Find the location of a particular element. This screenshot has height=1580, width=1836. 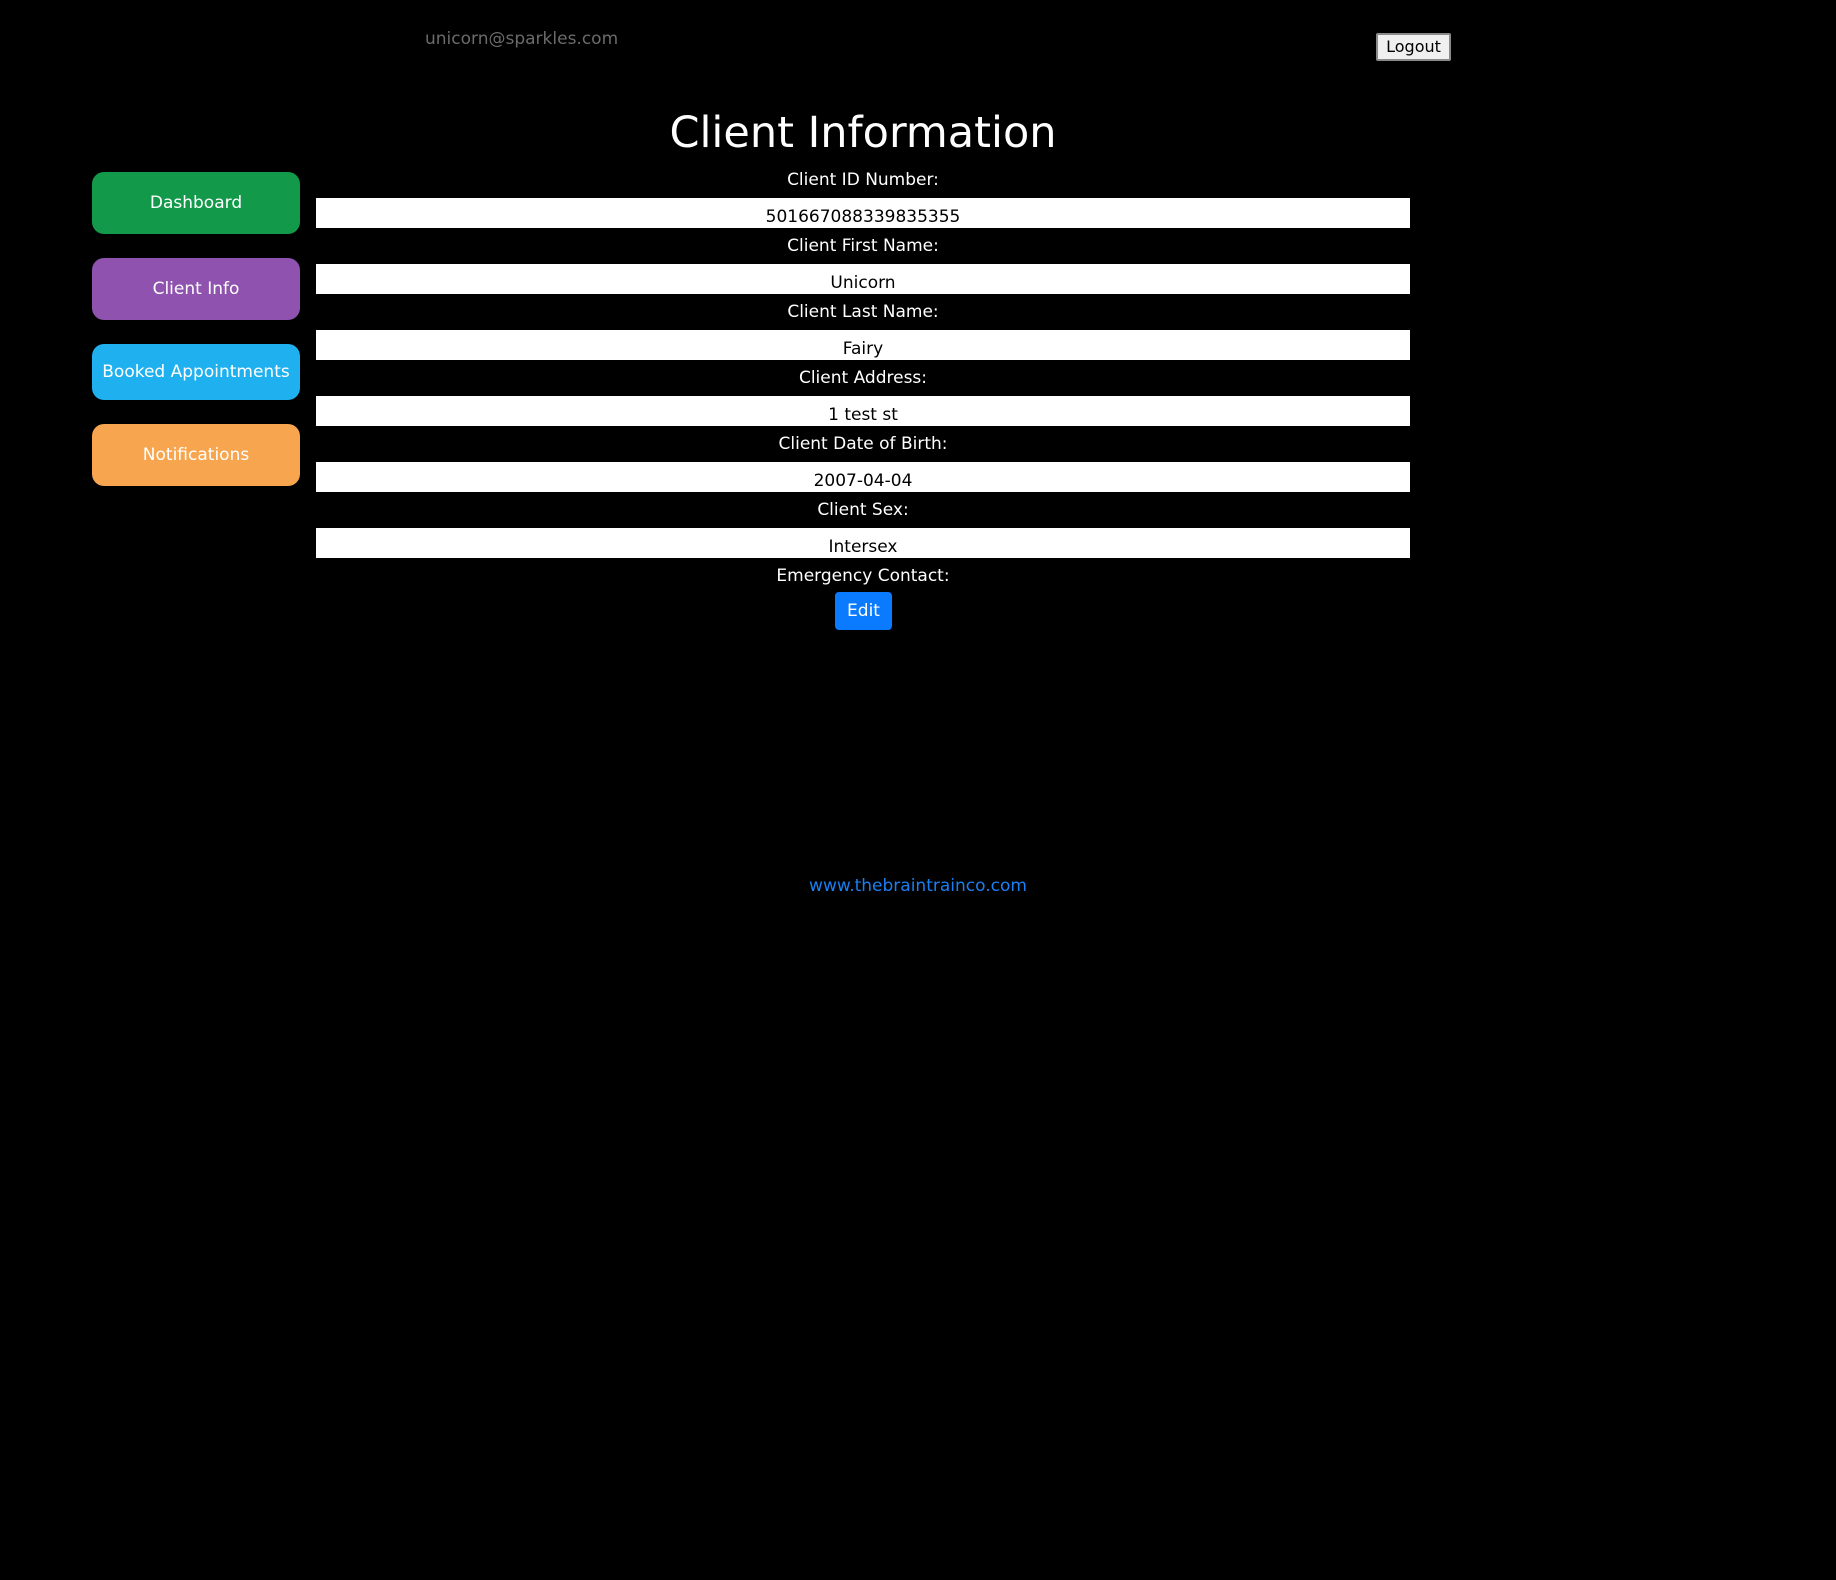

client-sex-label: Client Sex: is located at coordinates (863, 510).